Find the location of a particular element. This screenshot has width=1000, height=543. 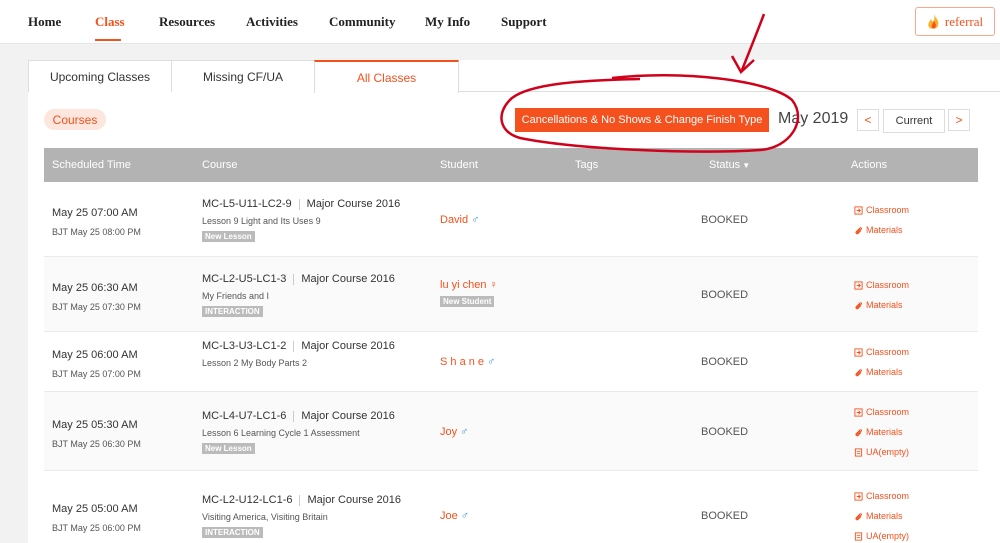

student-name: David ♂ is located at coordinates (459, 220).